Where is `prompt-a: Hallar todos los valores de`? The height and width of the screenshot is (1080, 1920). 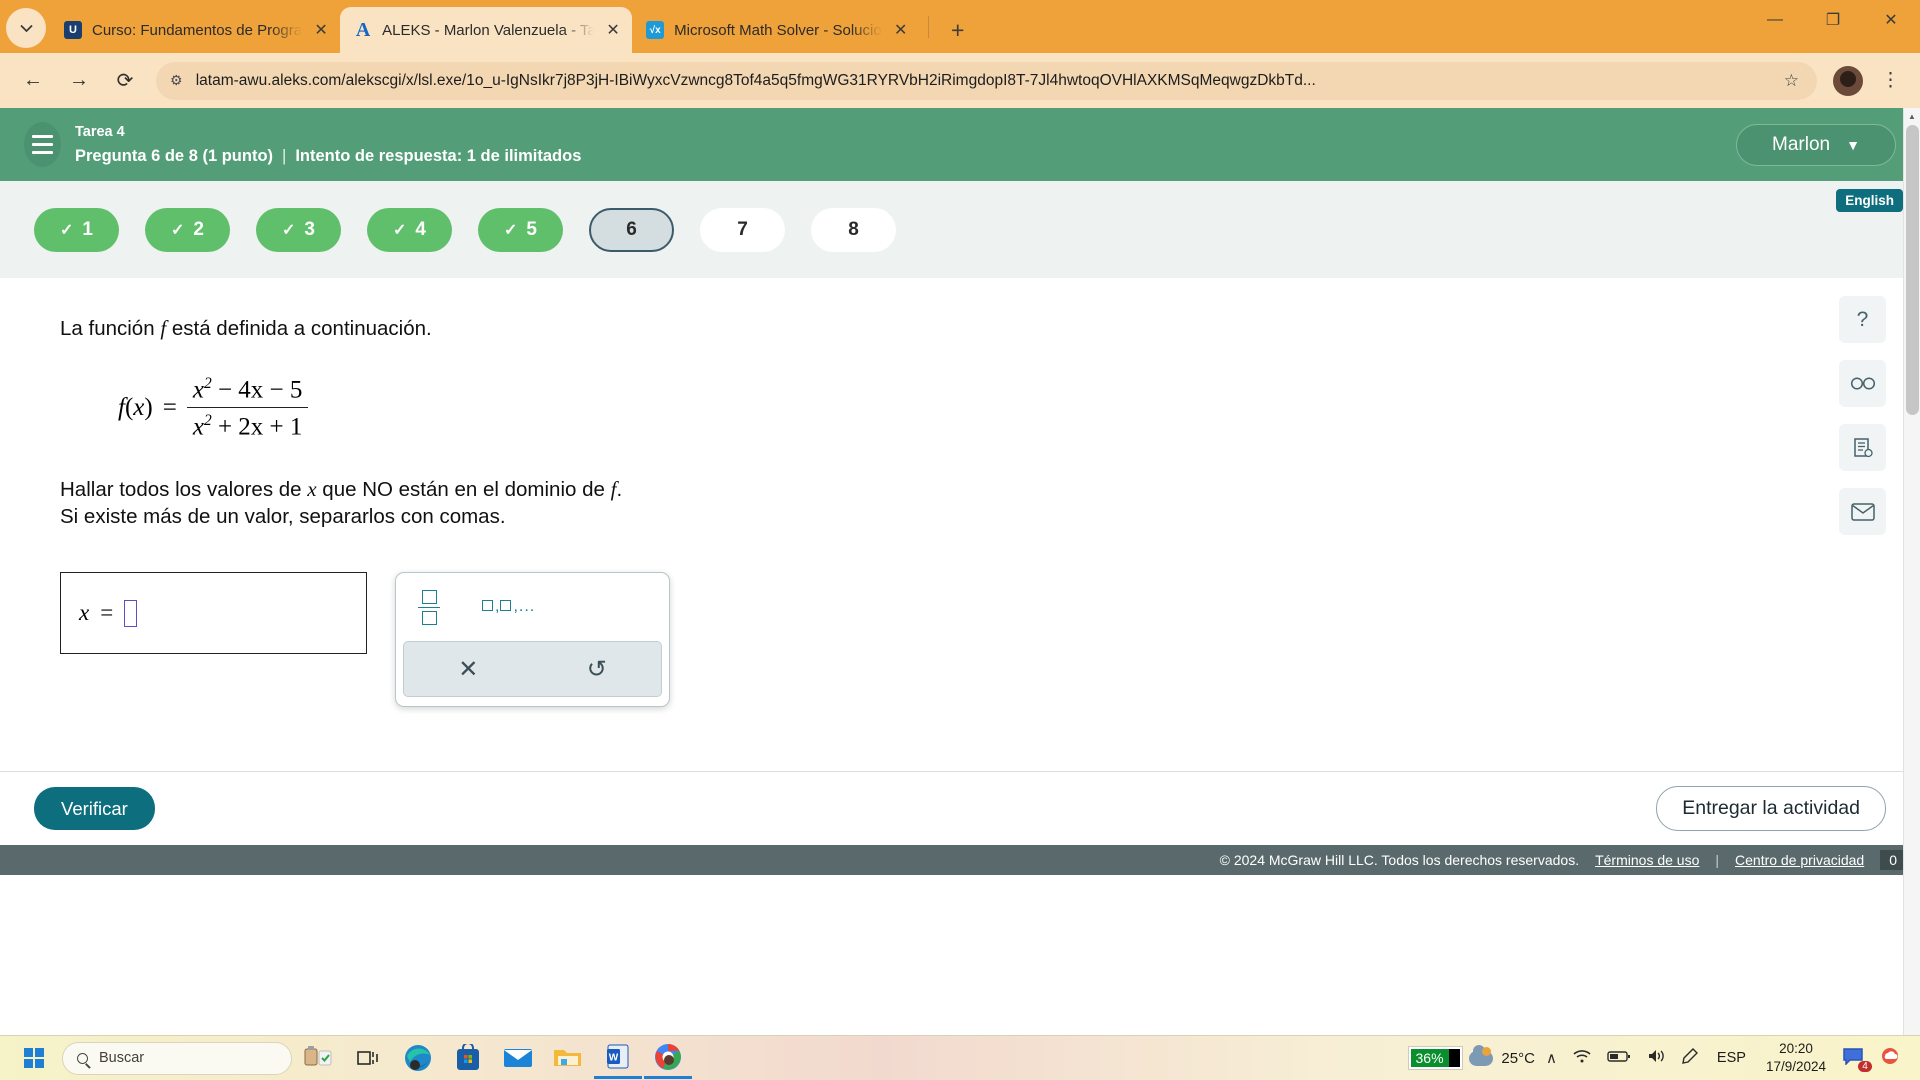
prompt-a: Hallar todos los valores de is located at coordinates (184, 489).